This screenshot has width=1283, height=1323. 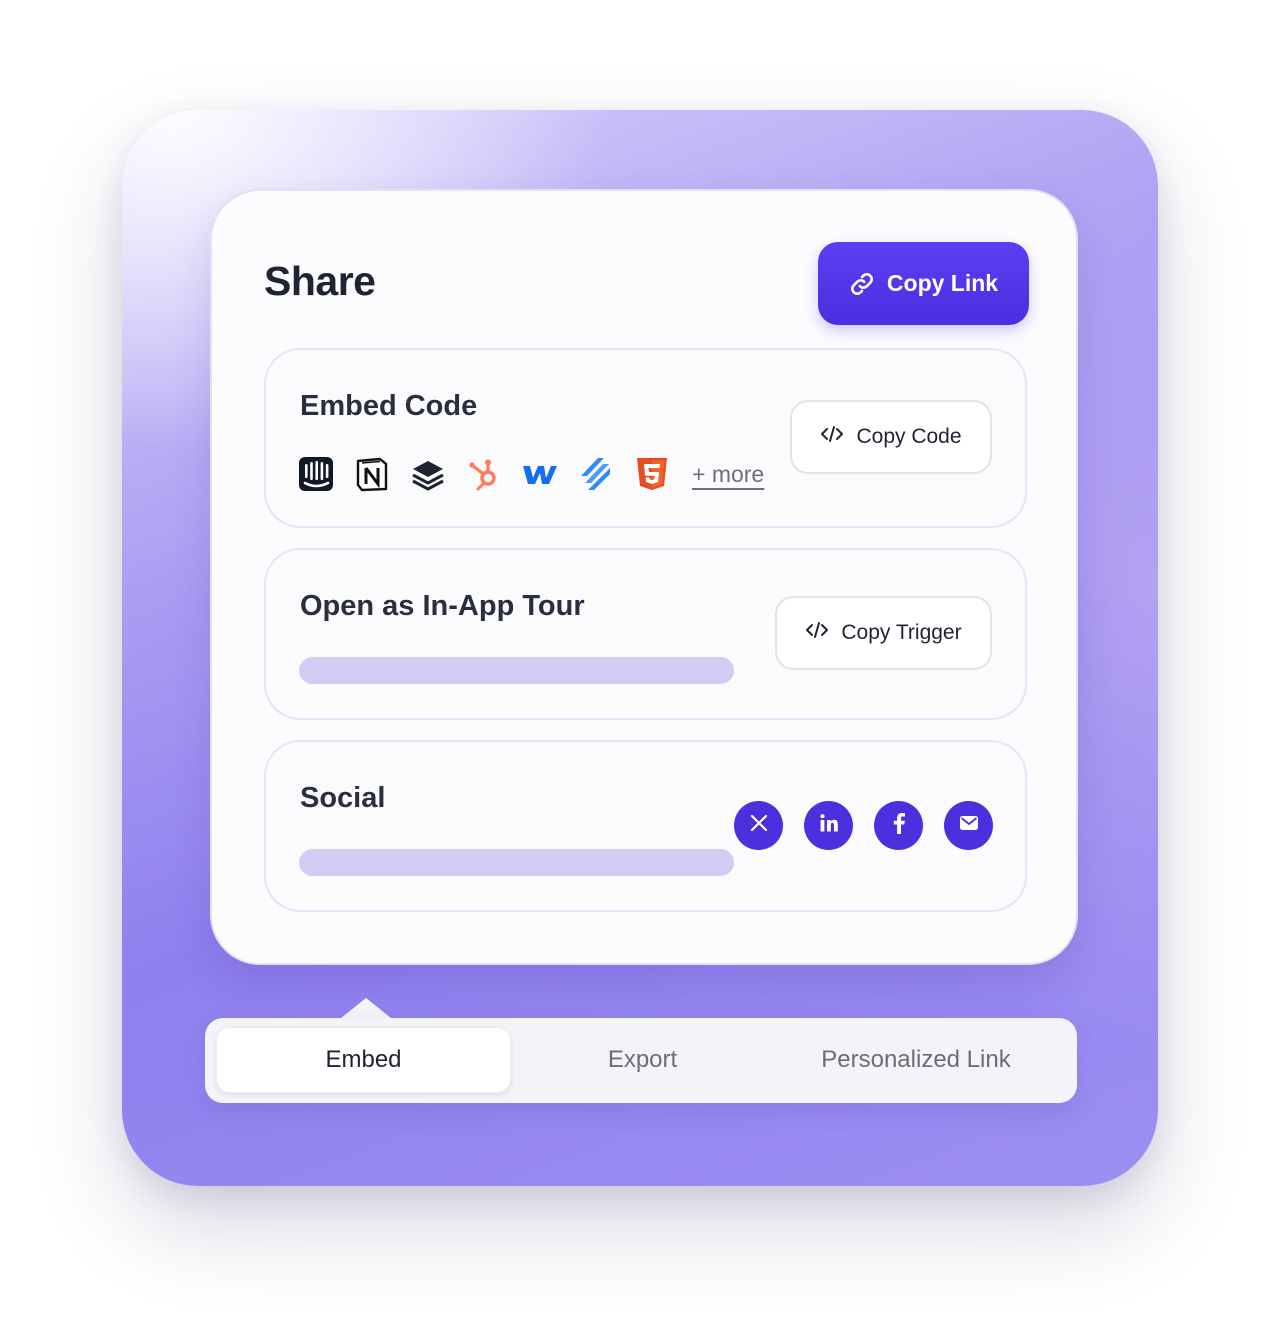 I want to click on panel-title: Share, so click(x=320, y=281).